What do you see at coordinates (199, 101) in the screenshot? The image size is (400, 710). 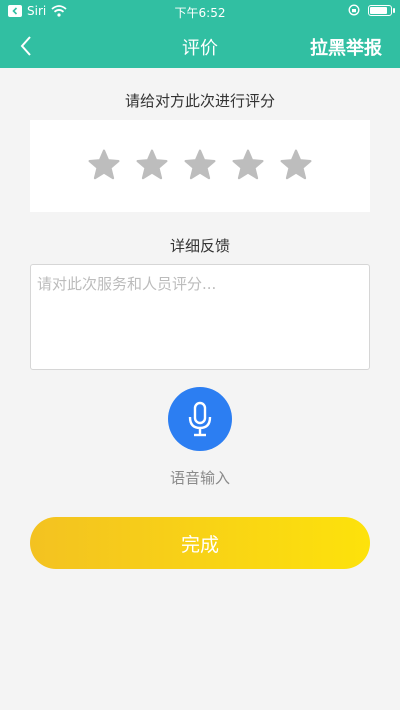 I see `rating-prompt: 请给对方此次进行评分` at bounding box center [199, 101].